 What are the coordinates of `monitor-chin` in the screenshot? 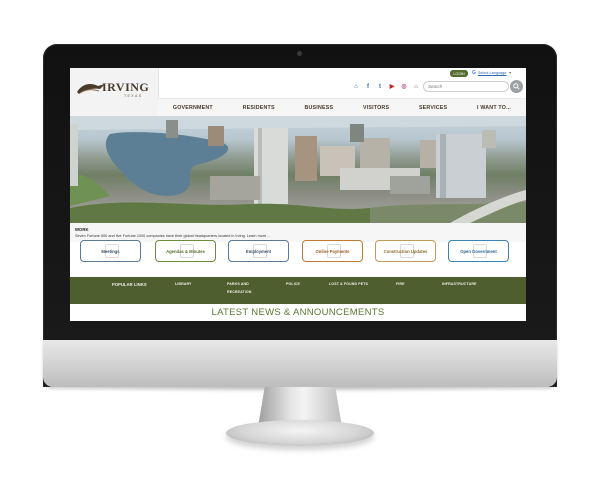 It's located at (300, 363).